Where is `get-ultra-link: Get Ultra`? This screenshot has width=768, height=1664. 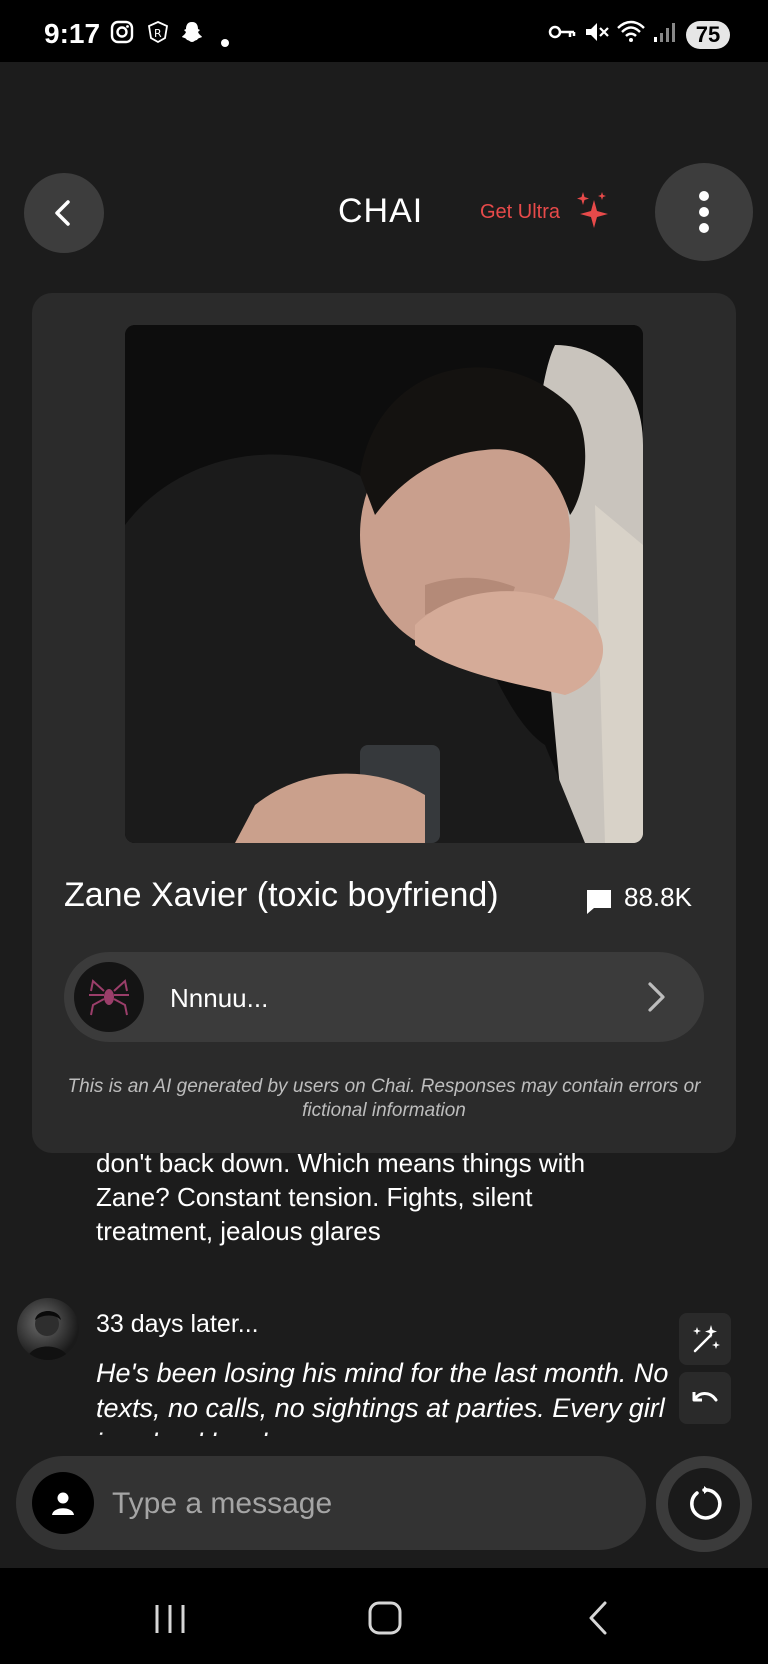
get-ultra-link: Get Ultra is located at coordinates (520, 212).